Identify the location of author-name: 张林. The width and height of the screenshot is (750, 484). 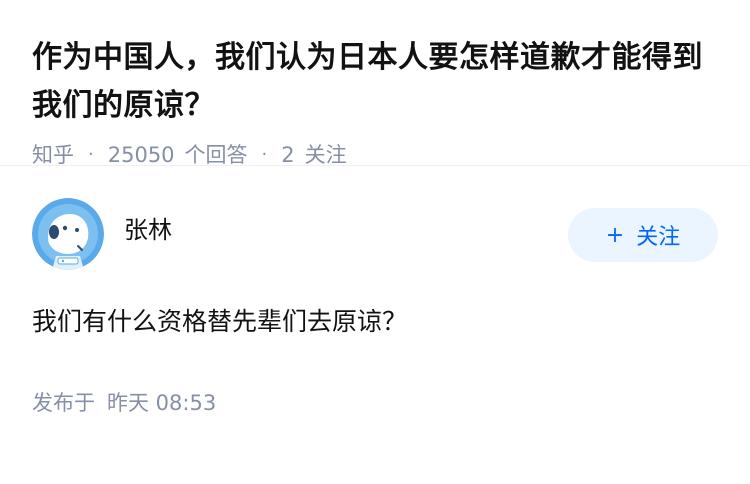
(148, 230).